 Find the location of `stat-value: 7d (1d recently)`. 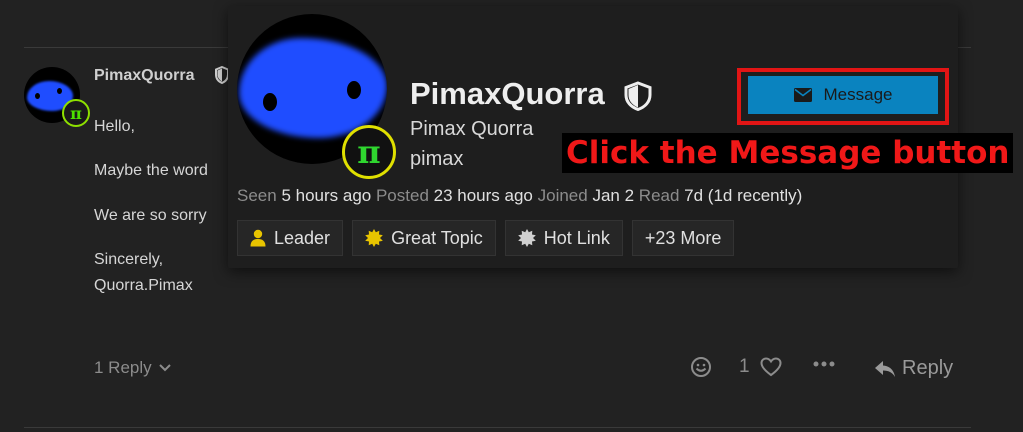

stat-value: 7d (1d recently) is located at coordinates (743, 195).